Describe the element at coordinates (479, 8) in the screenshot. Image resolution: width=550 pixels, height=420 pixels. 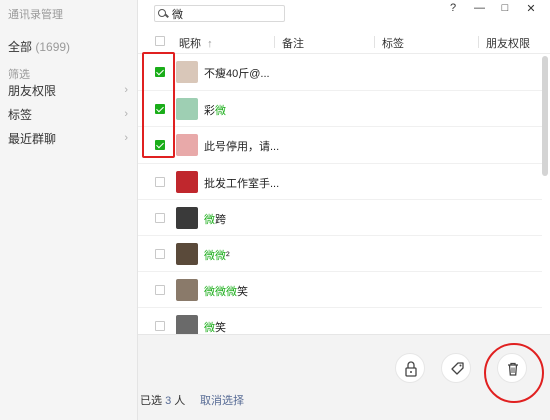
I see `minimize-button: —` at that location.